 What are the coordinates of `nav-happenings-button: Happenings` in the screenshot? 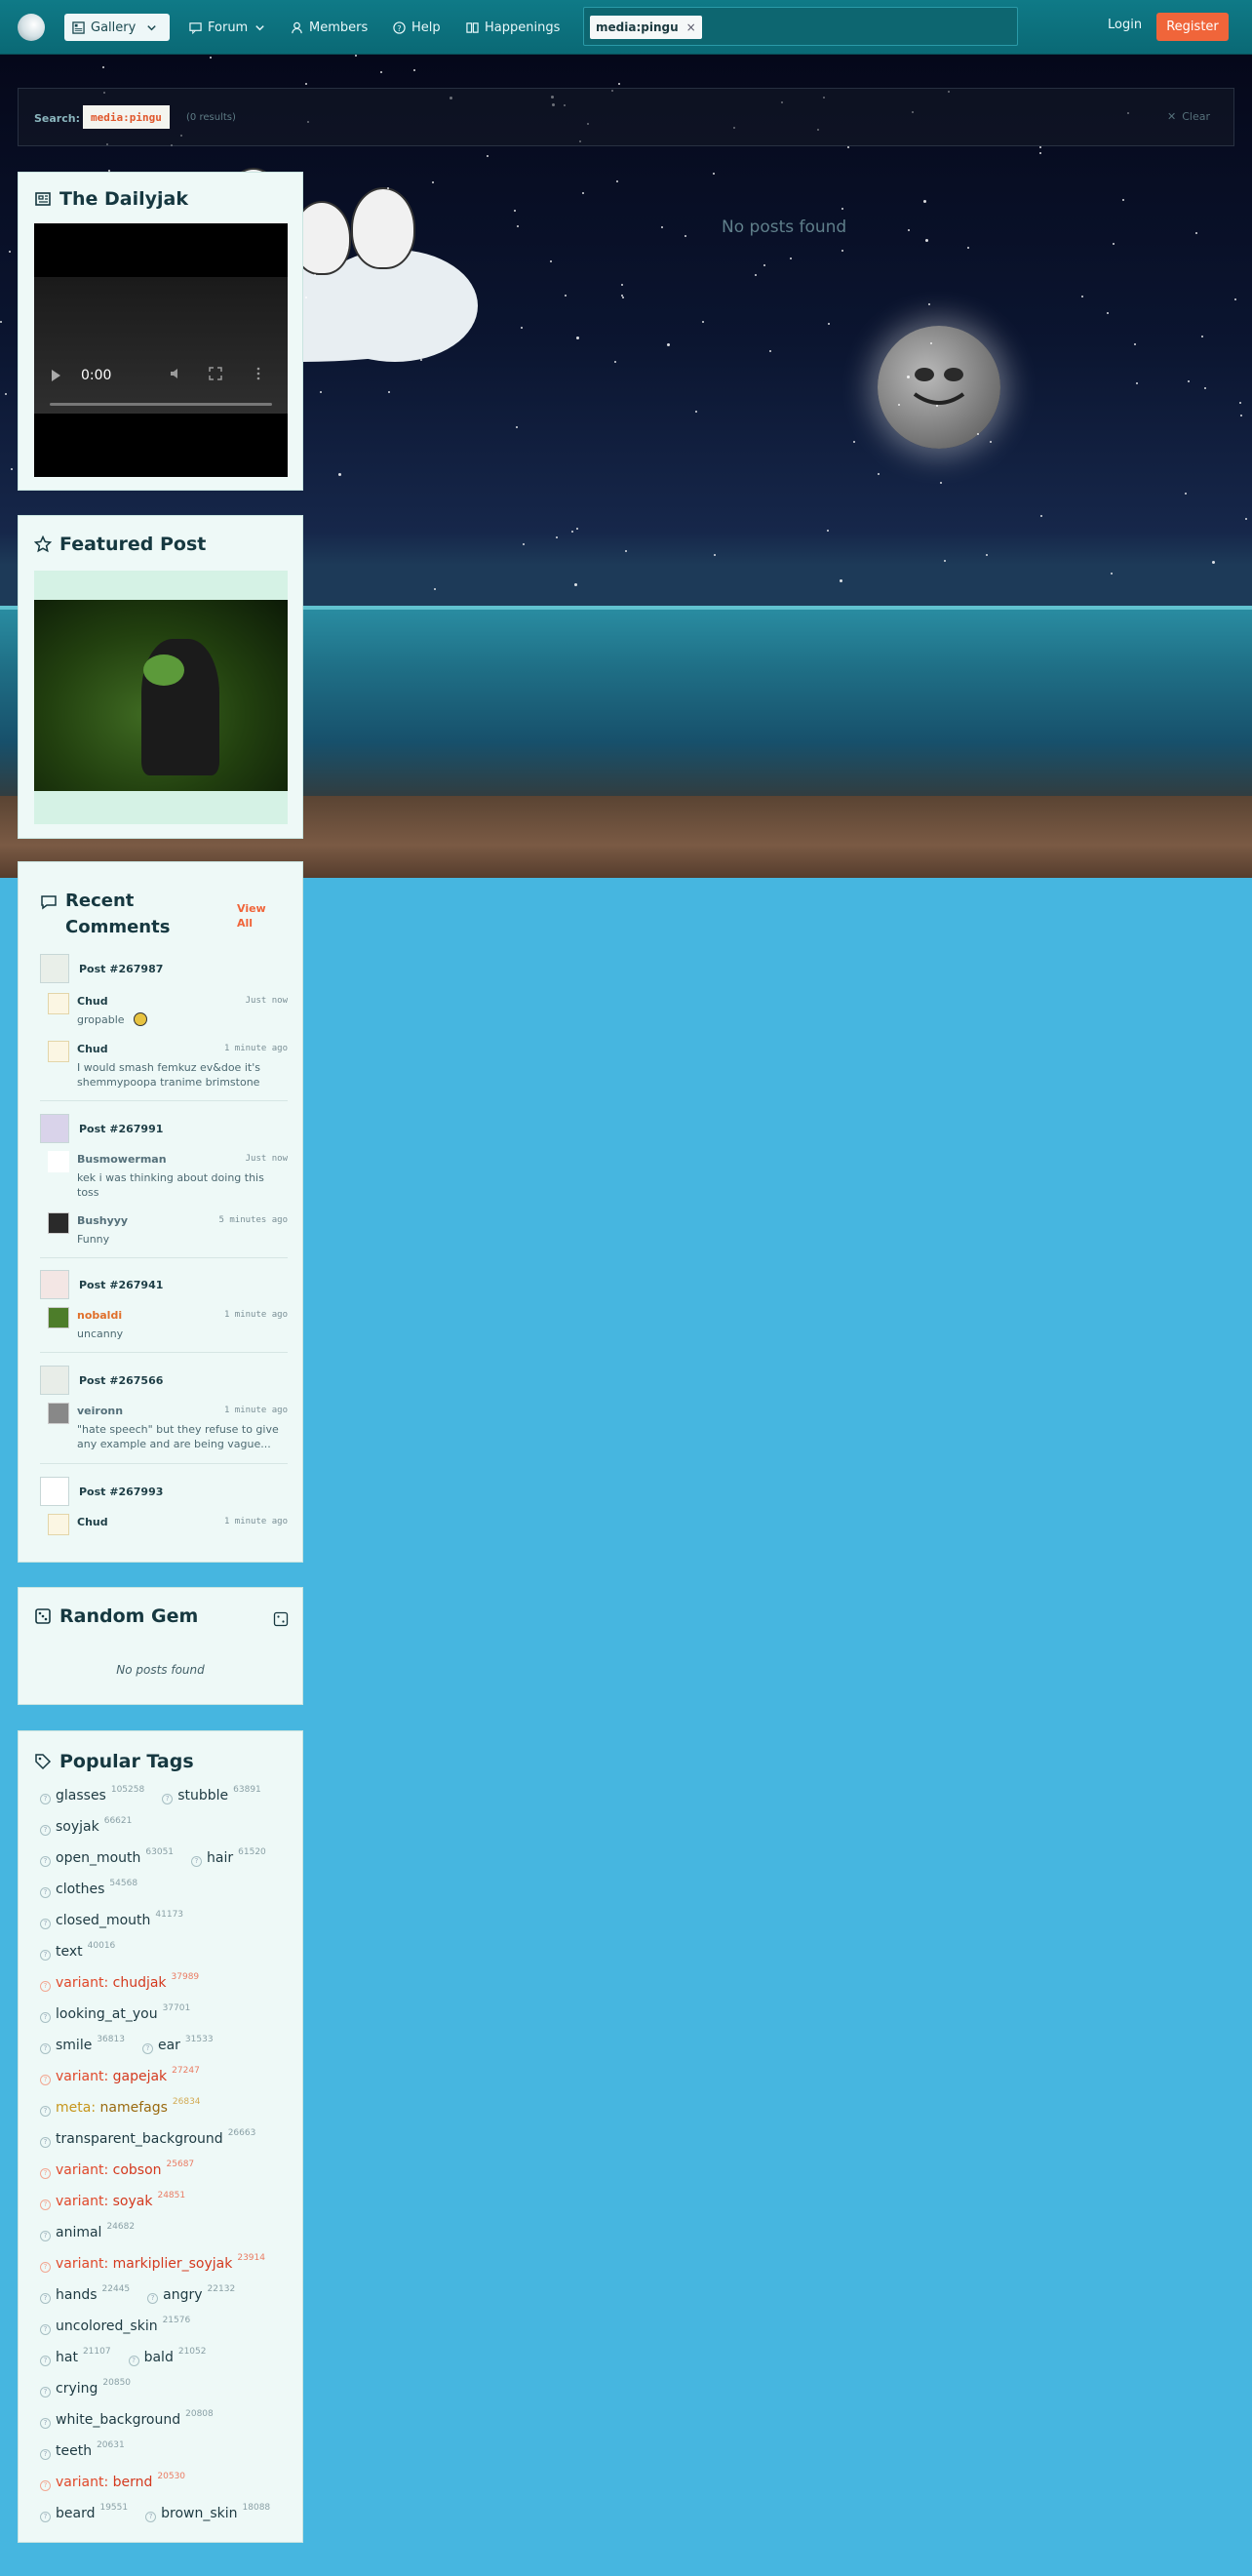 It's located at (512, 27).